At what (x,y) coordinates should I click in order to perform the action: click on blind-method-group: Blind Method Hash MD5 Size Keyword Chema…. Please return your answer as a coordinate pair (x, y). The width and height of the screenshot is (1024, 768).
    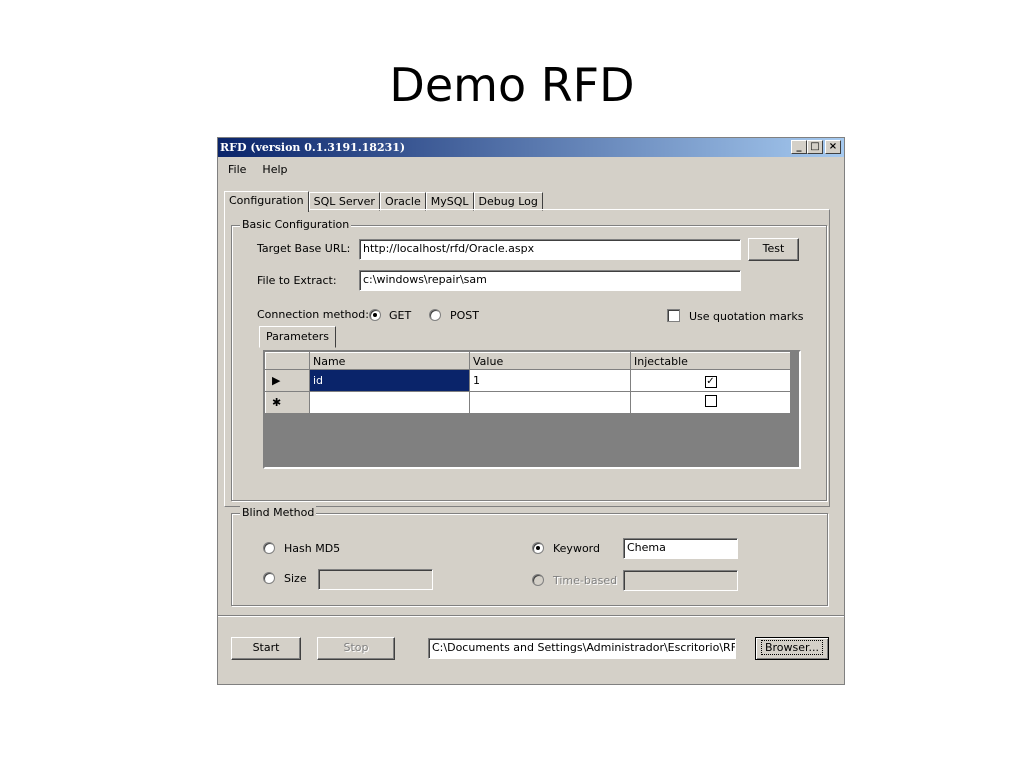
    Looking at the image, I should click on (529, 556).